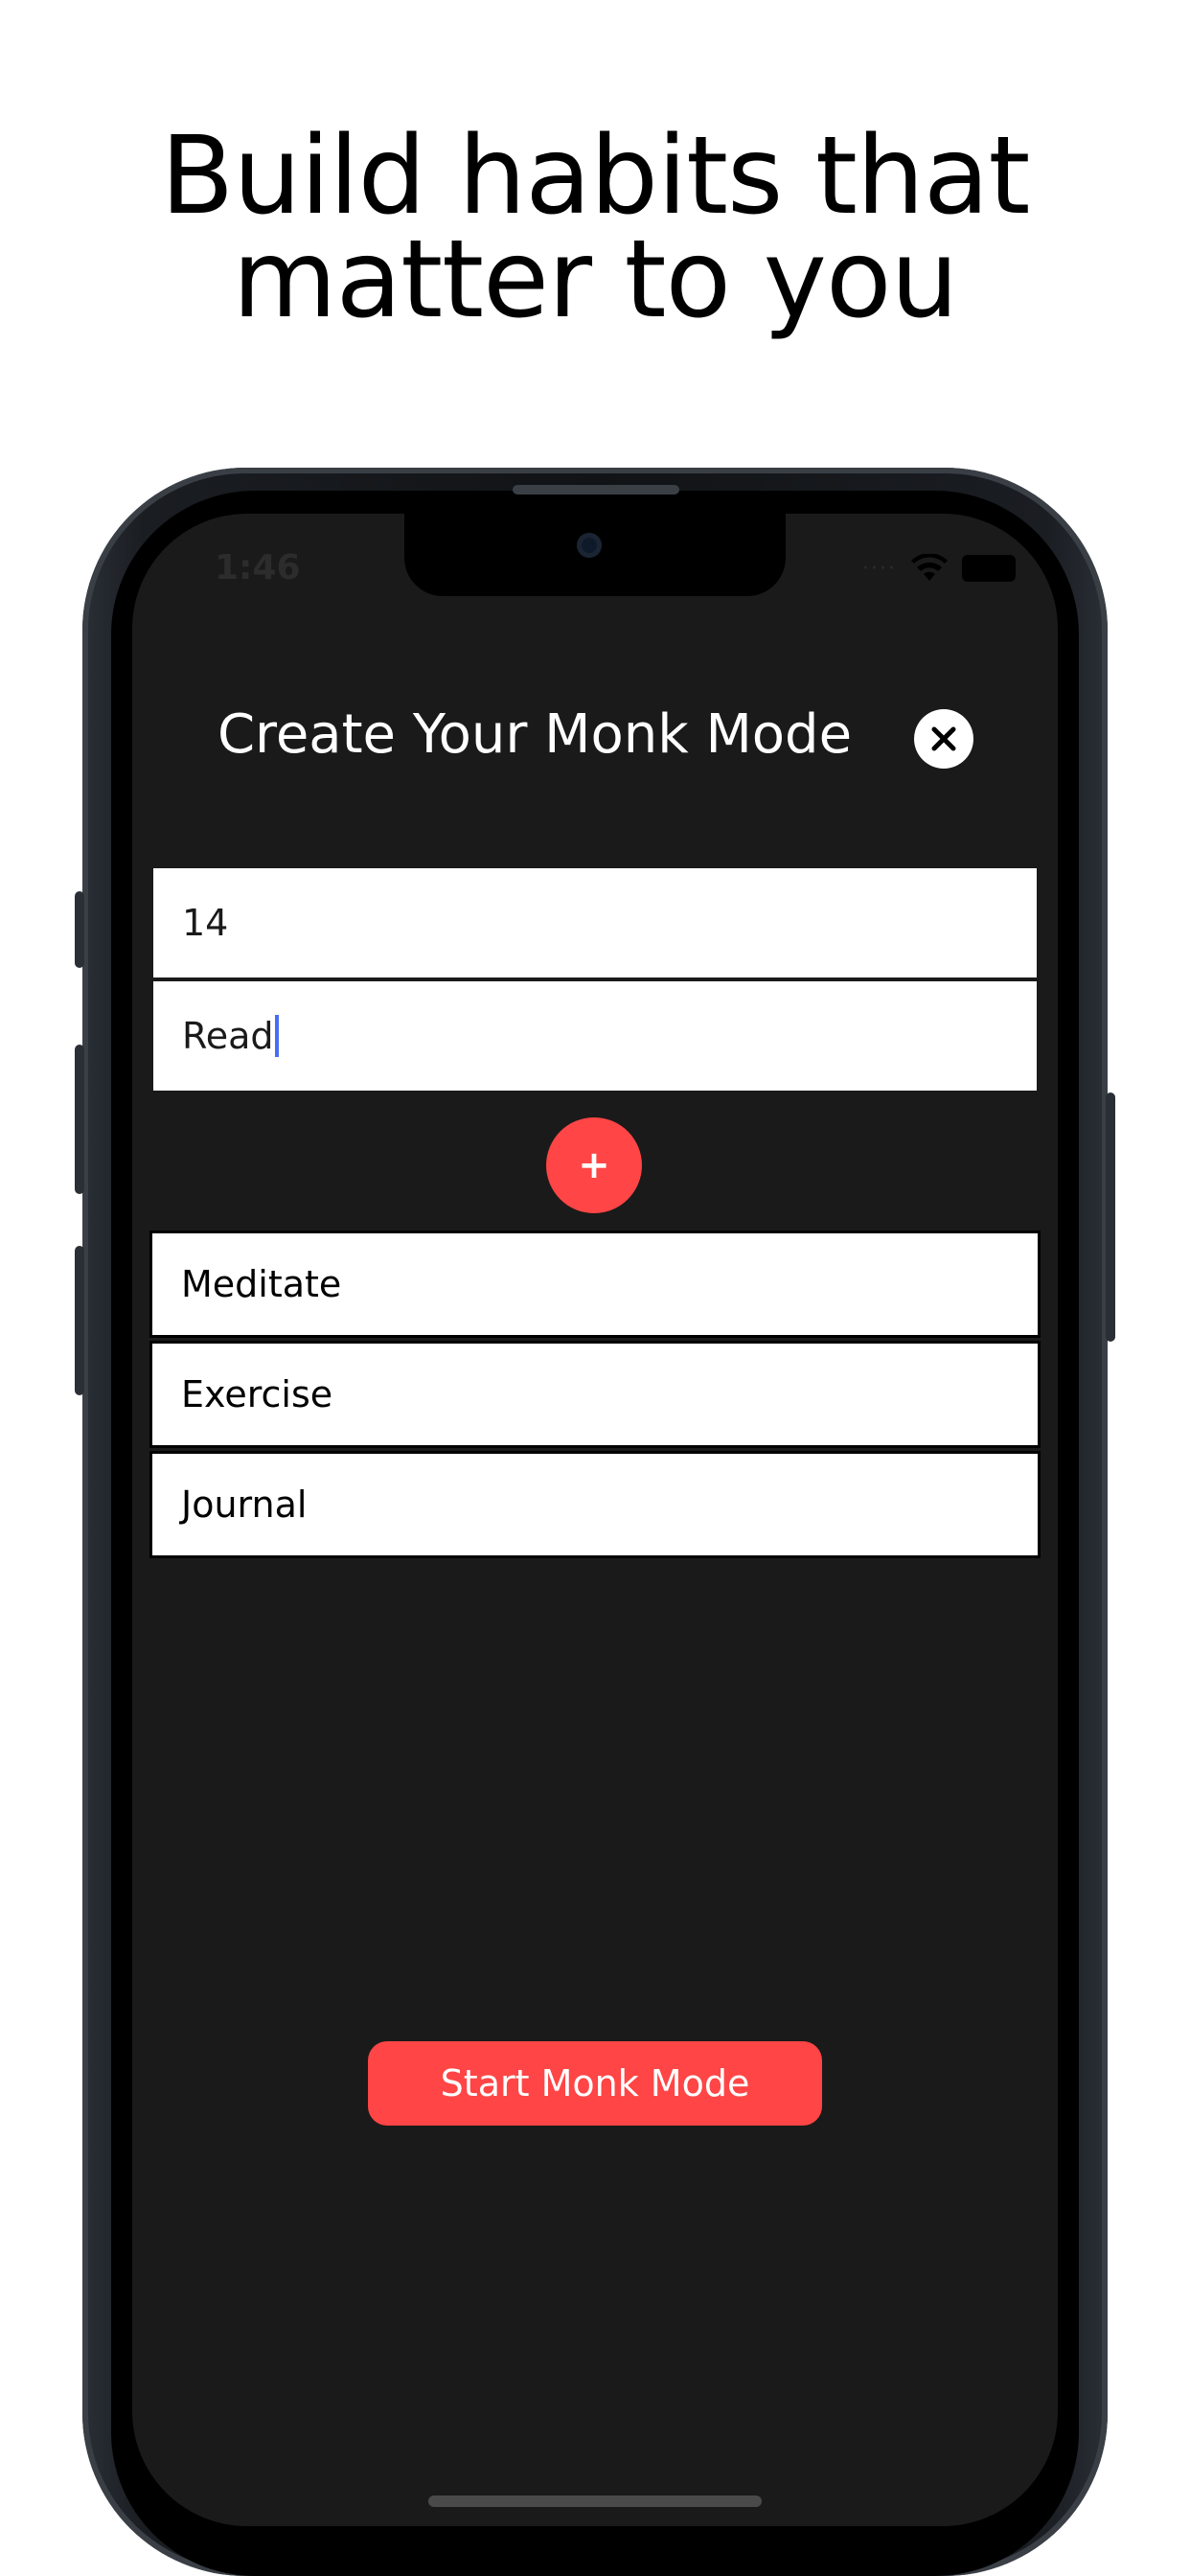 The image size is (1190, 2576). I want to click on habit-list: Meditate Exercise Journal, so click(595, 1395).